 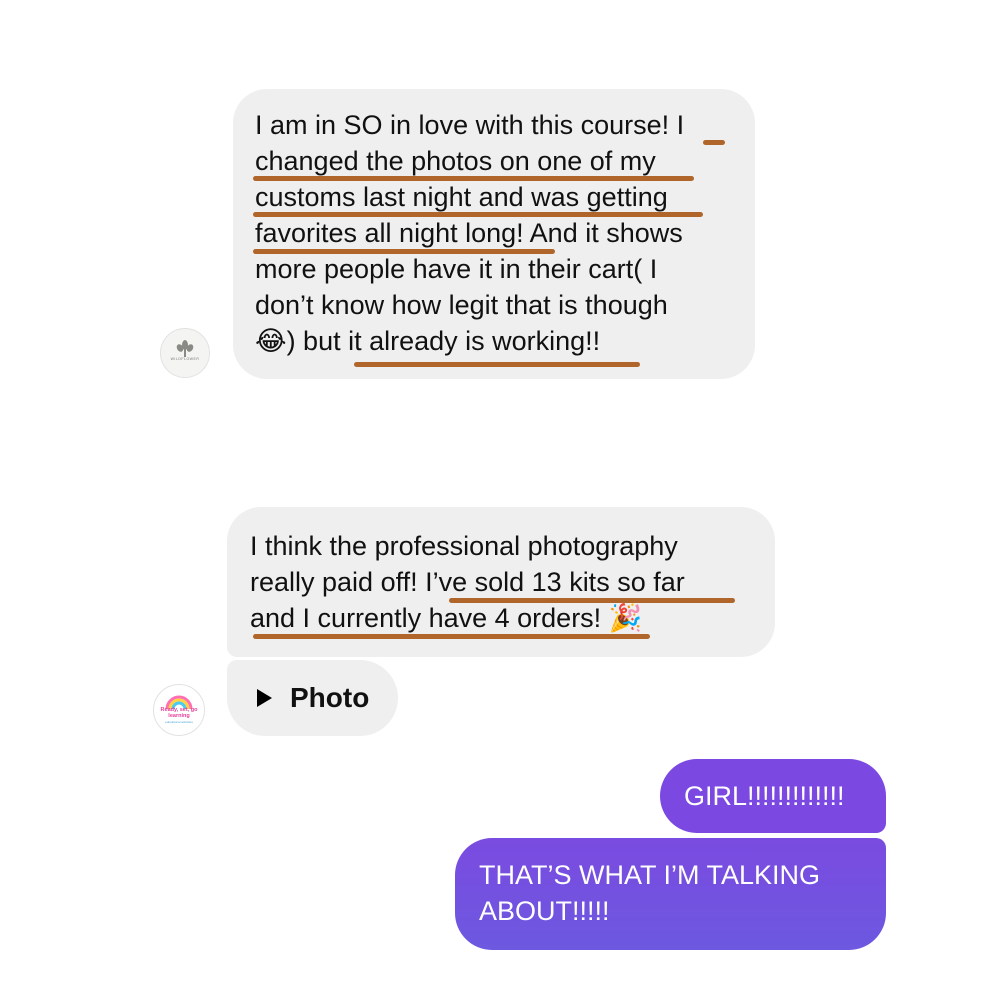 What do you see at coordinates (461, 197) in the screenshot?
I see `message-line: customs last night and was getting` at bounding box center [461, 197].